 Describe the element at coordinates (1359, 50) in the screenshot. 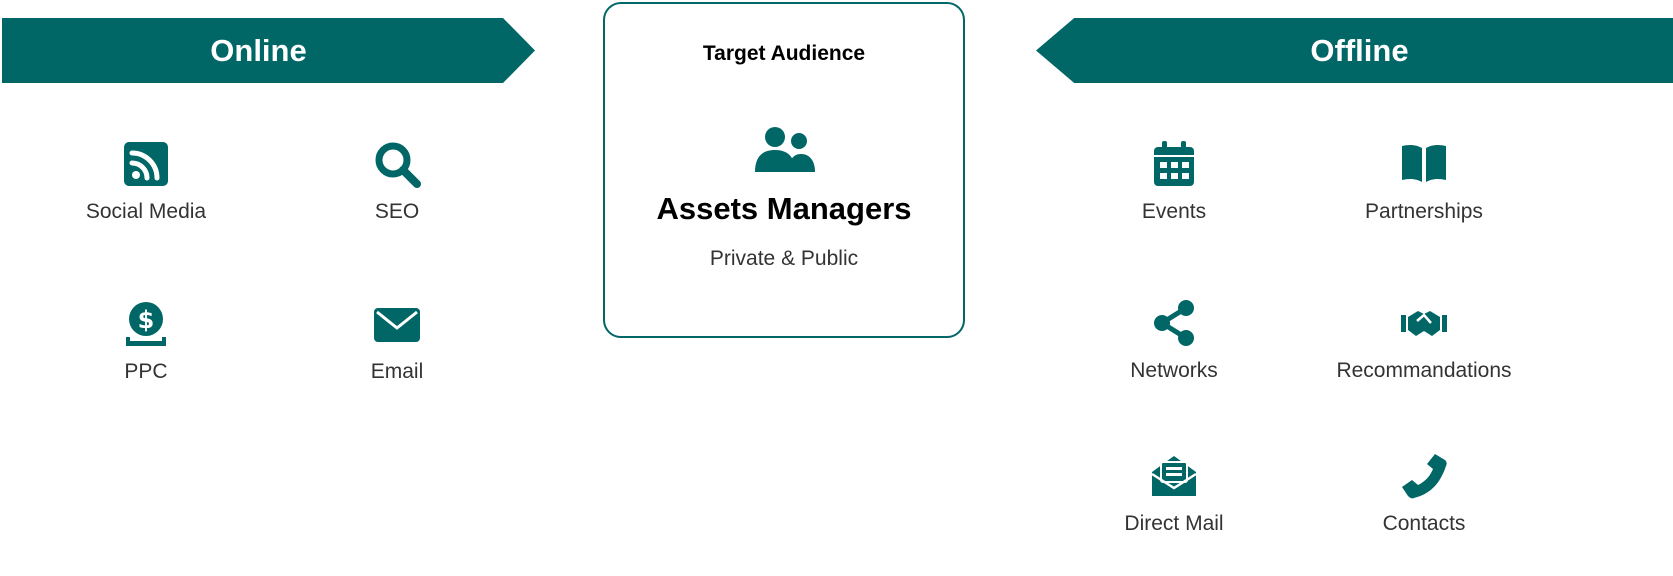

I see `offline-title: Offline` at that location.